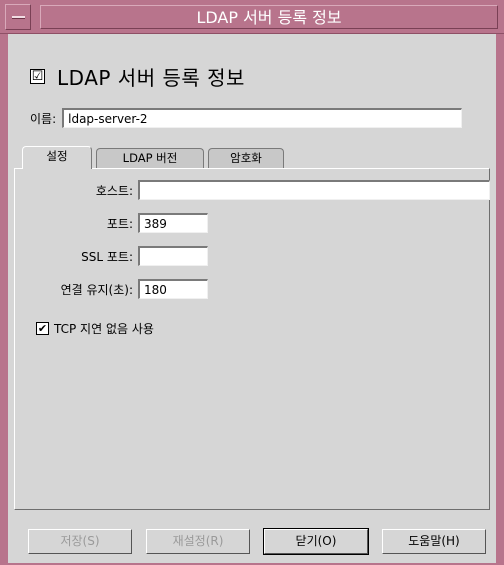  What do you see at coordinates (314, 190) in the screenshot?
I see `host-field` at bounding box center [314, 190].